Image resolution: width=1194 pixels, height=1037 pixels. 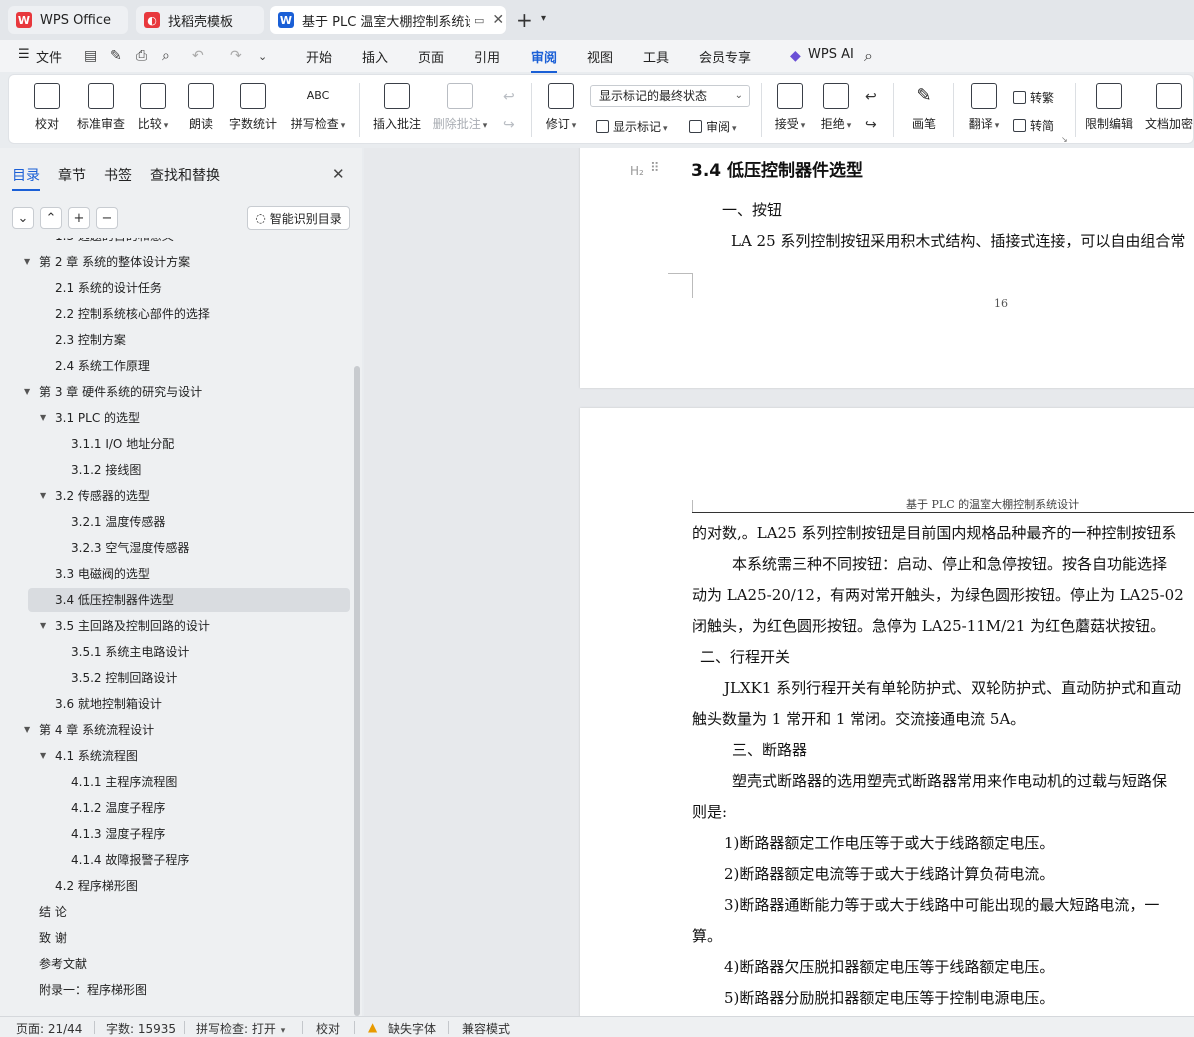 What do you see at coordinates (670, 96) in the screenshot?
I see `markup-state-select: 显示标记的最终状态 ⌄` at bounding box center [670, 96].